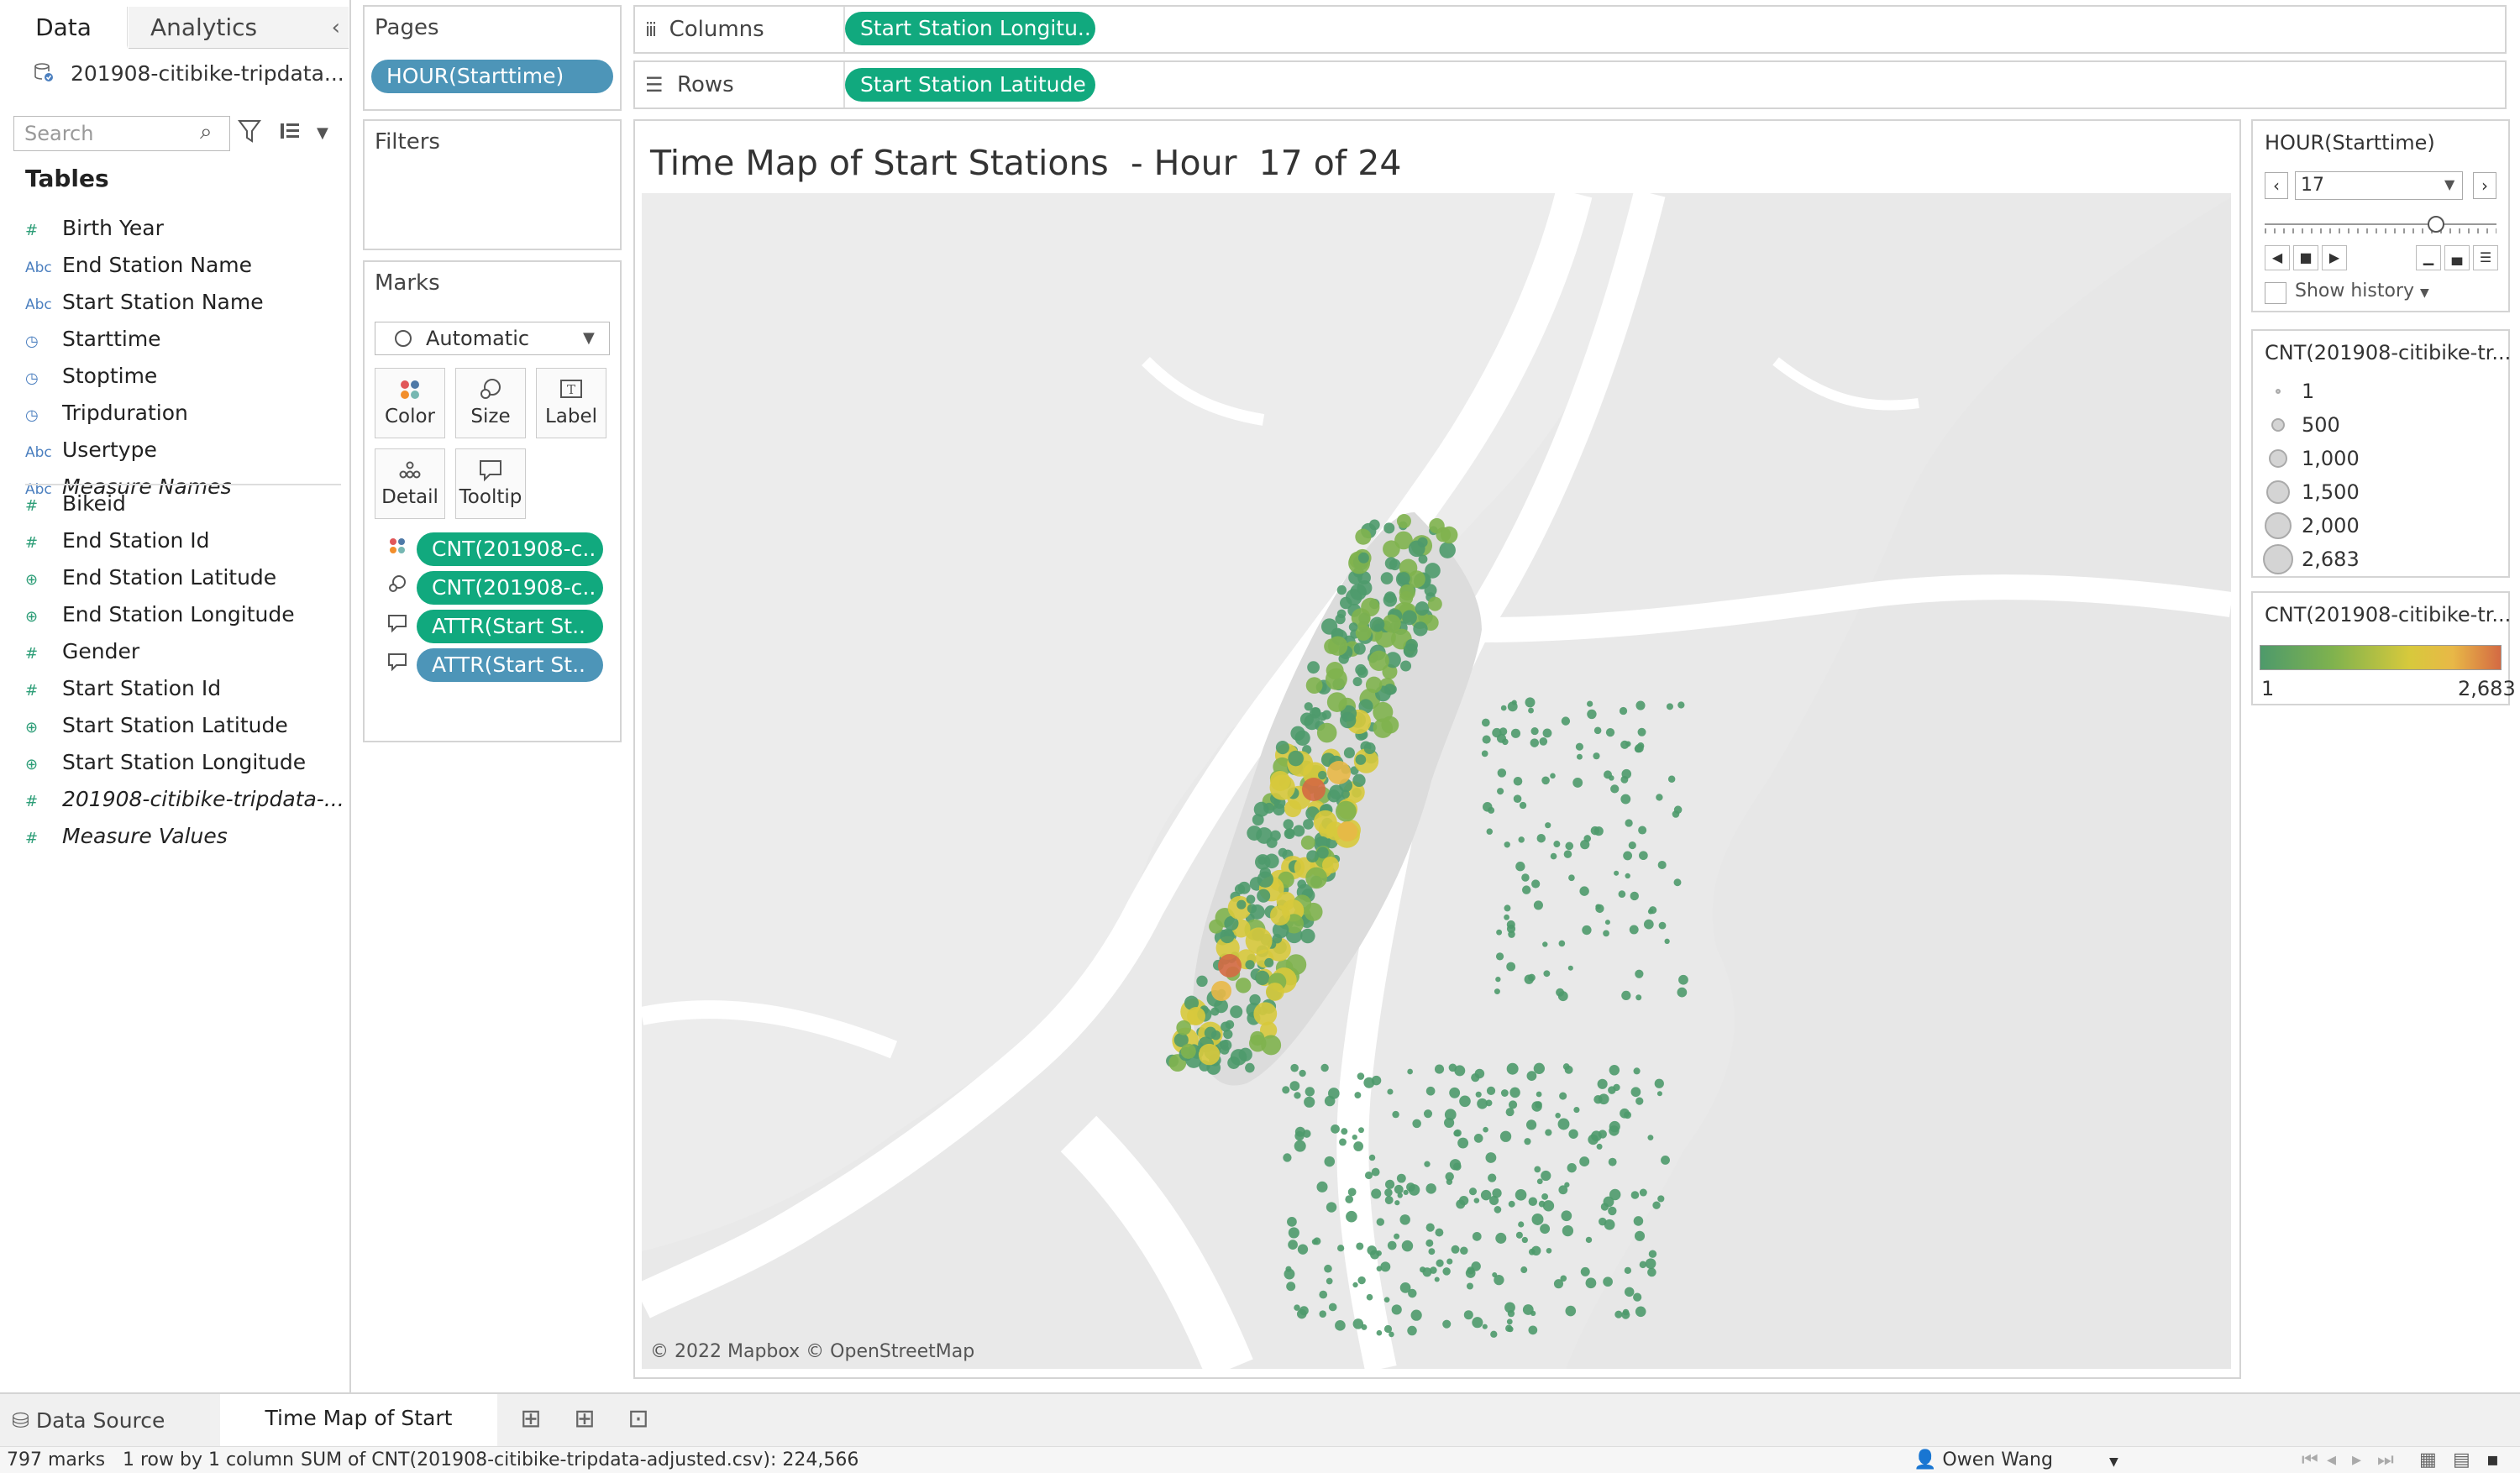  What do you see at coordinates (160, 615) in the screenshot?
I see `field-end-station-longitude: ⊕ End Station Longitude` at bounding box center [160, 615].